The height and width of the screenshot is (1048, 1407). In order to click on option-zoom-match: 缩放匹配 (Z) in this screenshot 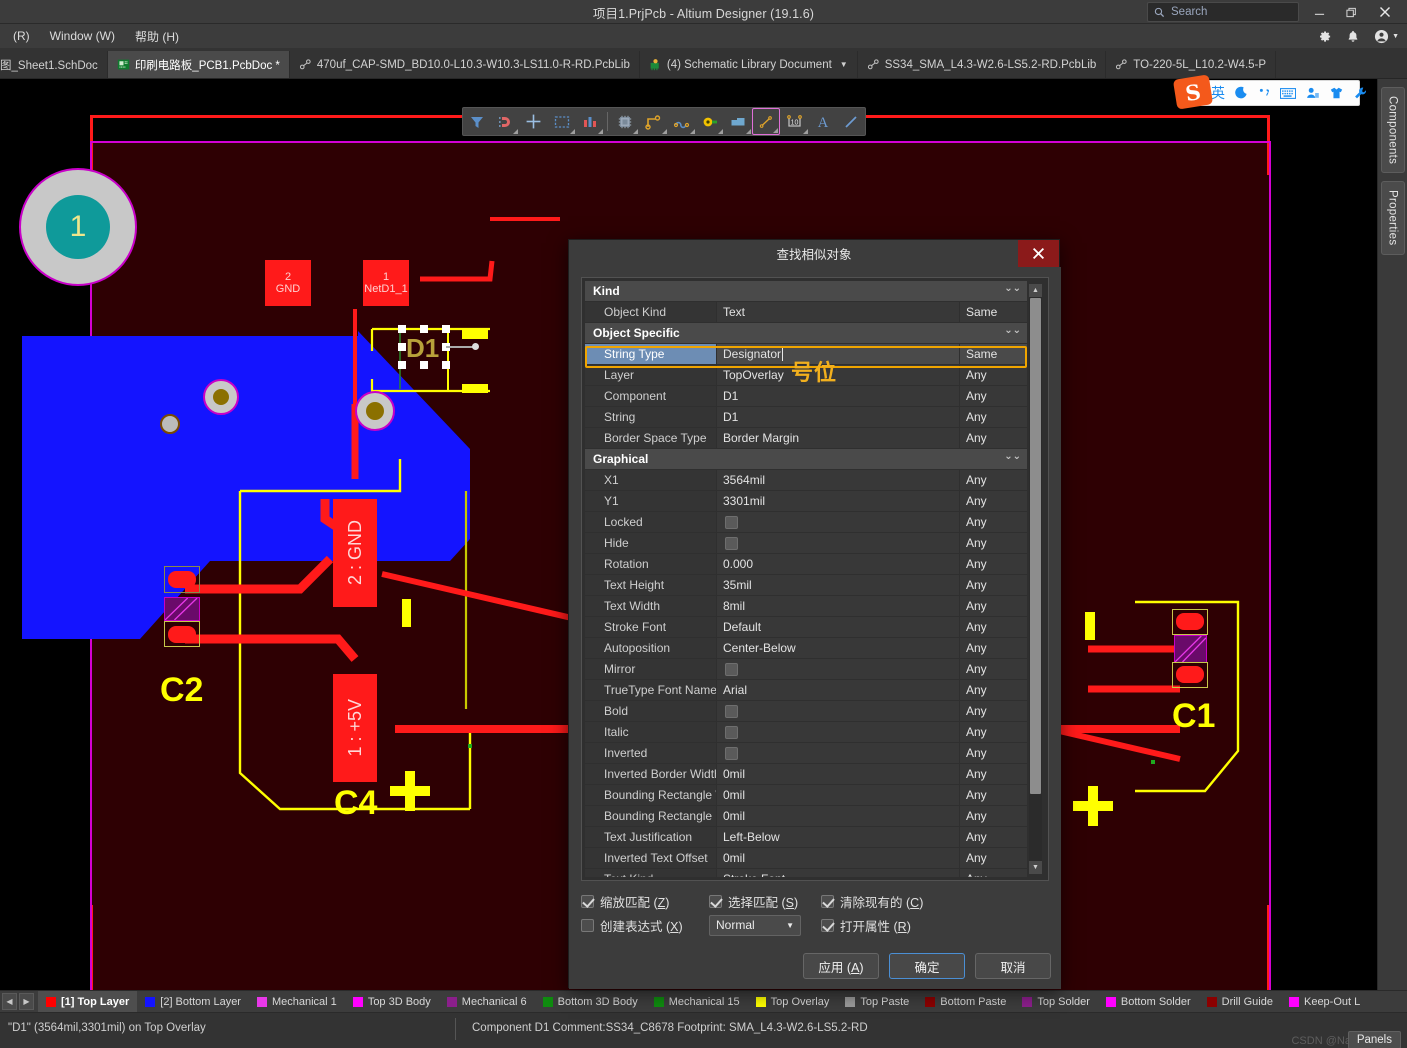, I will do `click(645, 901)`.